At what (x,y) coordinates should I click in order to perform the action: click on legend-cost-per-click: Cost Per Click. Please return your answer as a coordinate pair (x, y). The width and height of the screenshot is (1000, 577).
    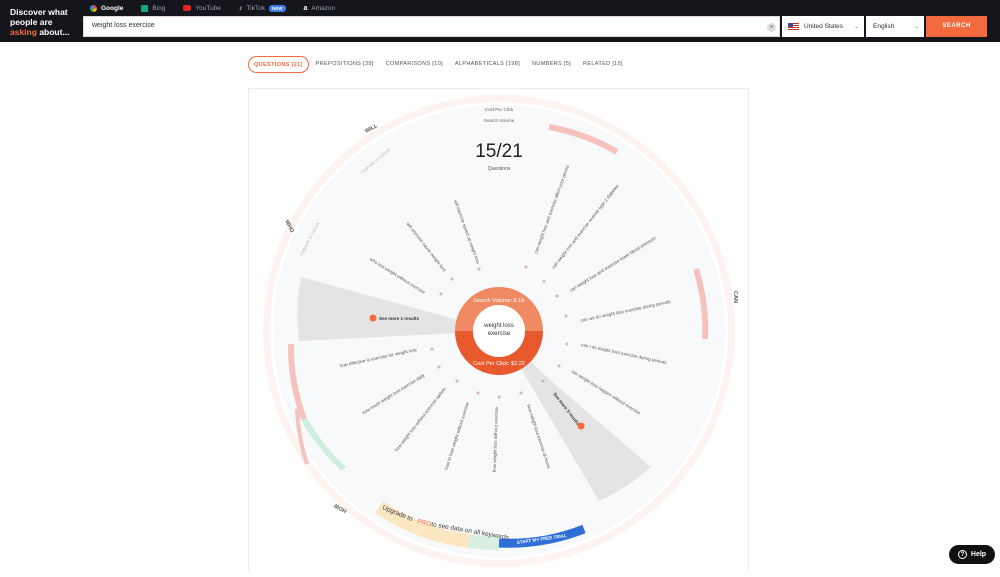
    Looking at the image, I should click on (499, 109).